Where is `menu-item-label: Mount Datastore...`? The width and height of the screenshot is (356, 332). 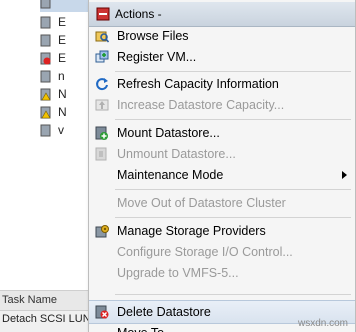
menu-item-label: Mount Datastore... is located at coordinates (168, 133).